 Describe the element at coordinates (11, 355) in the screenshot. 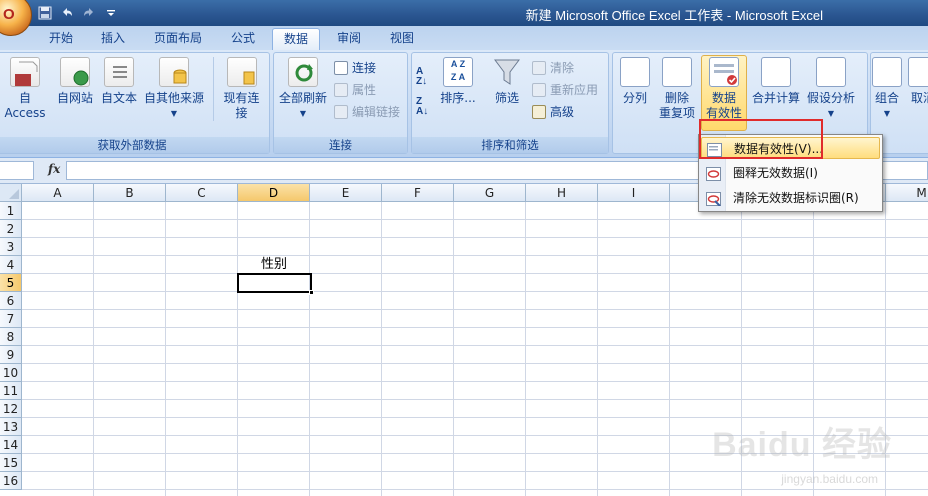

I see `row-header-9: 9` at that location.